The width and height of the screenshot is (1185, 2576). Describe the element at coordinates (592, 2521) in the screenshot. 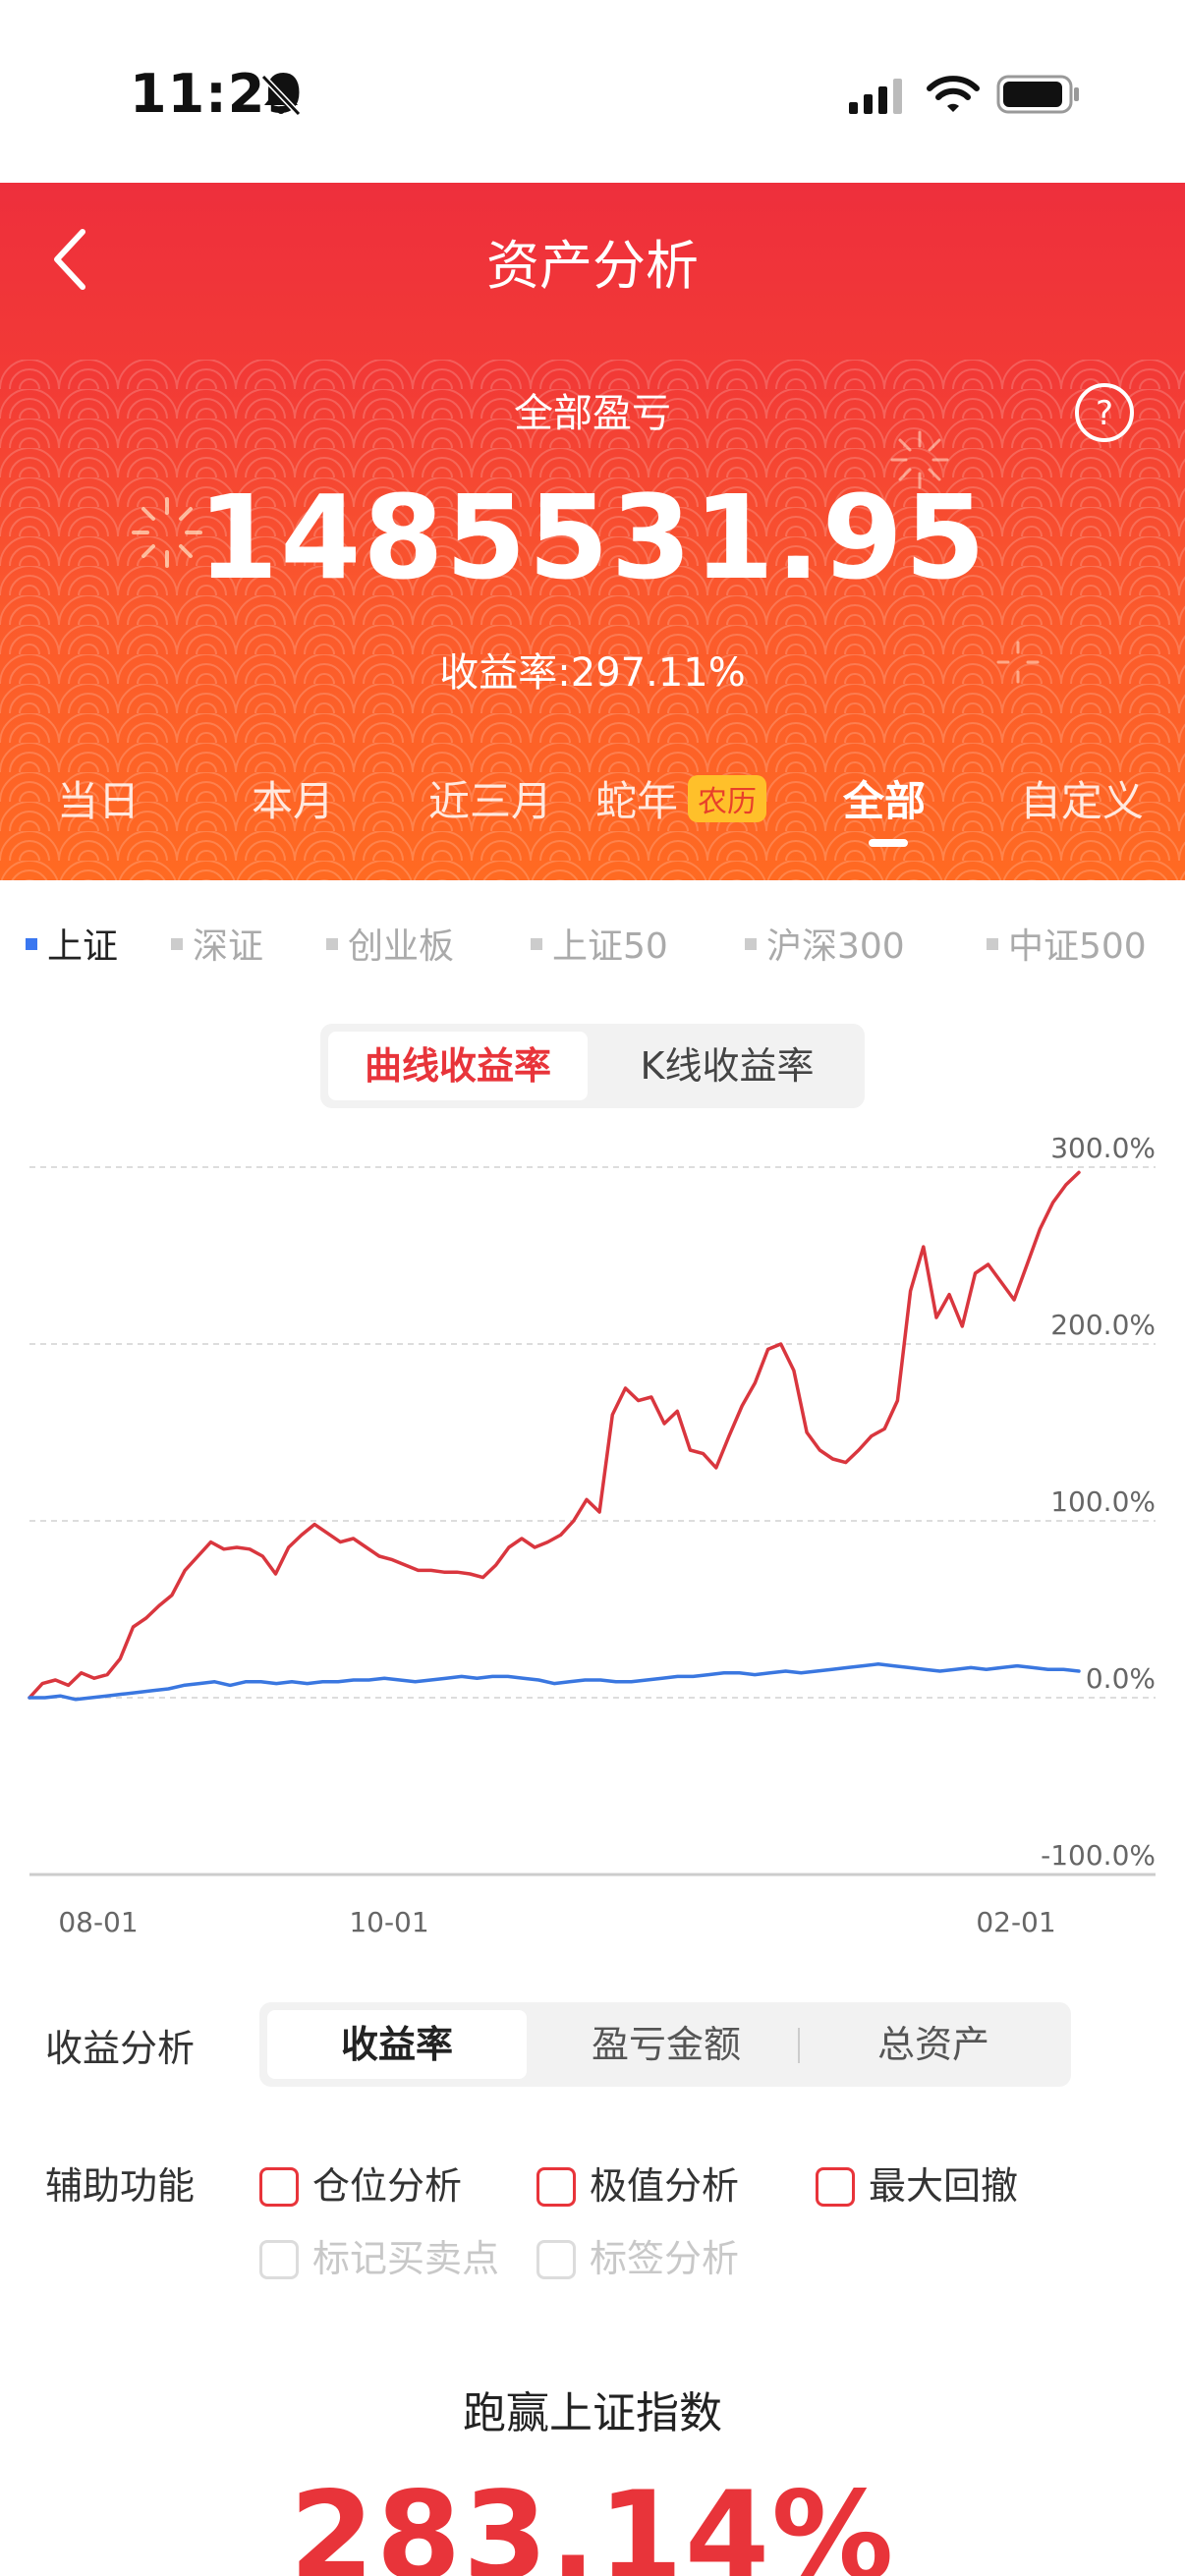

I see `outperform-index-value: 283.14%` at that location.